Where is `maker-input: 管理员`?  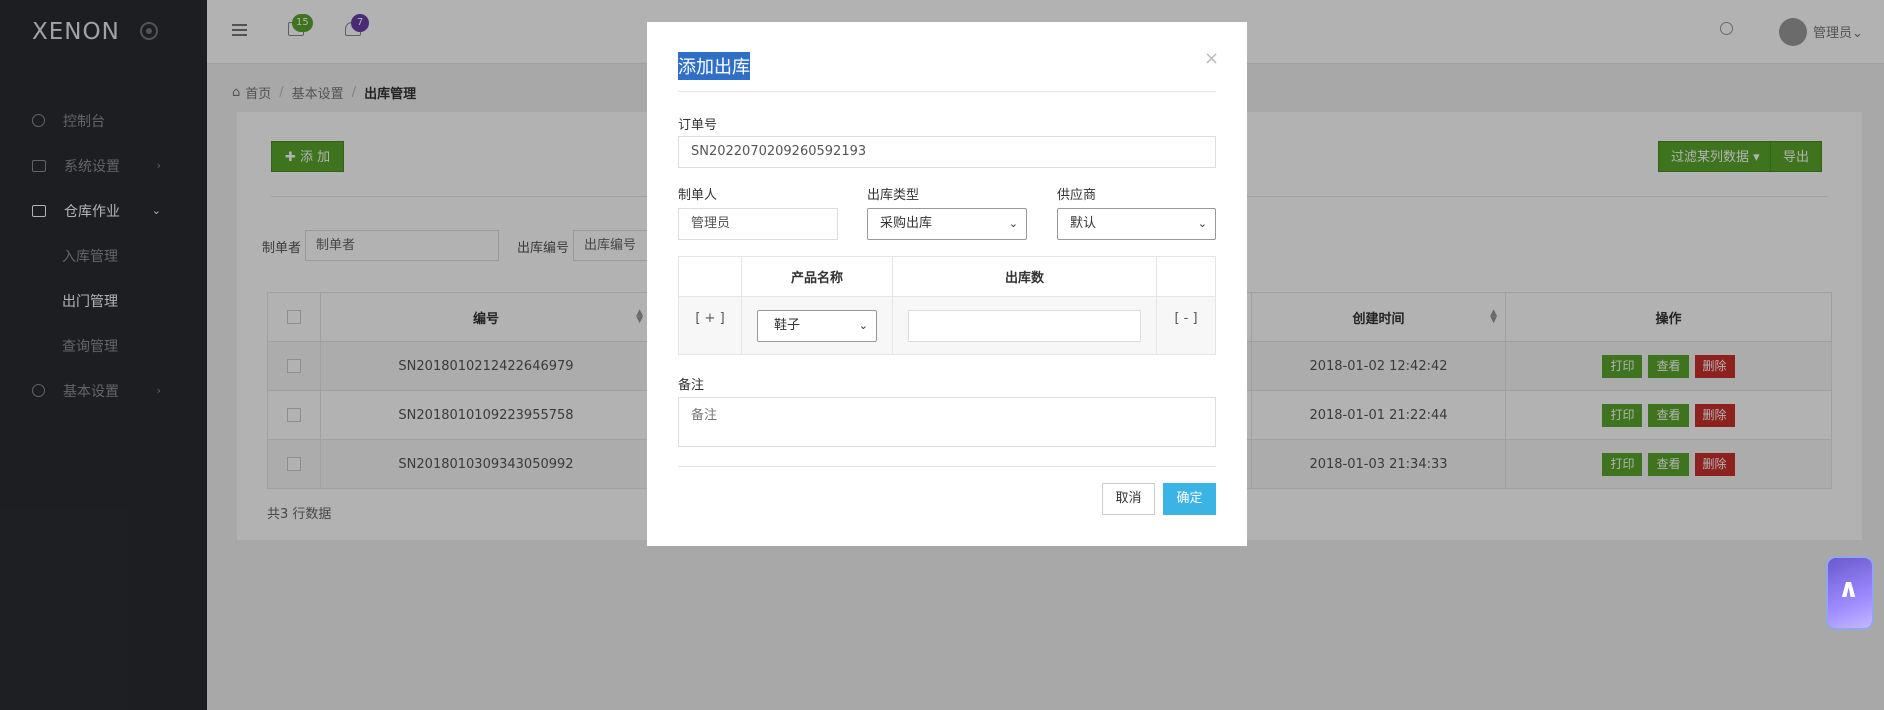
maker-input: 管理员 is located at coordinates (758, 224).